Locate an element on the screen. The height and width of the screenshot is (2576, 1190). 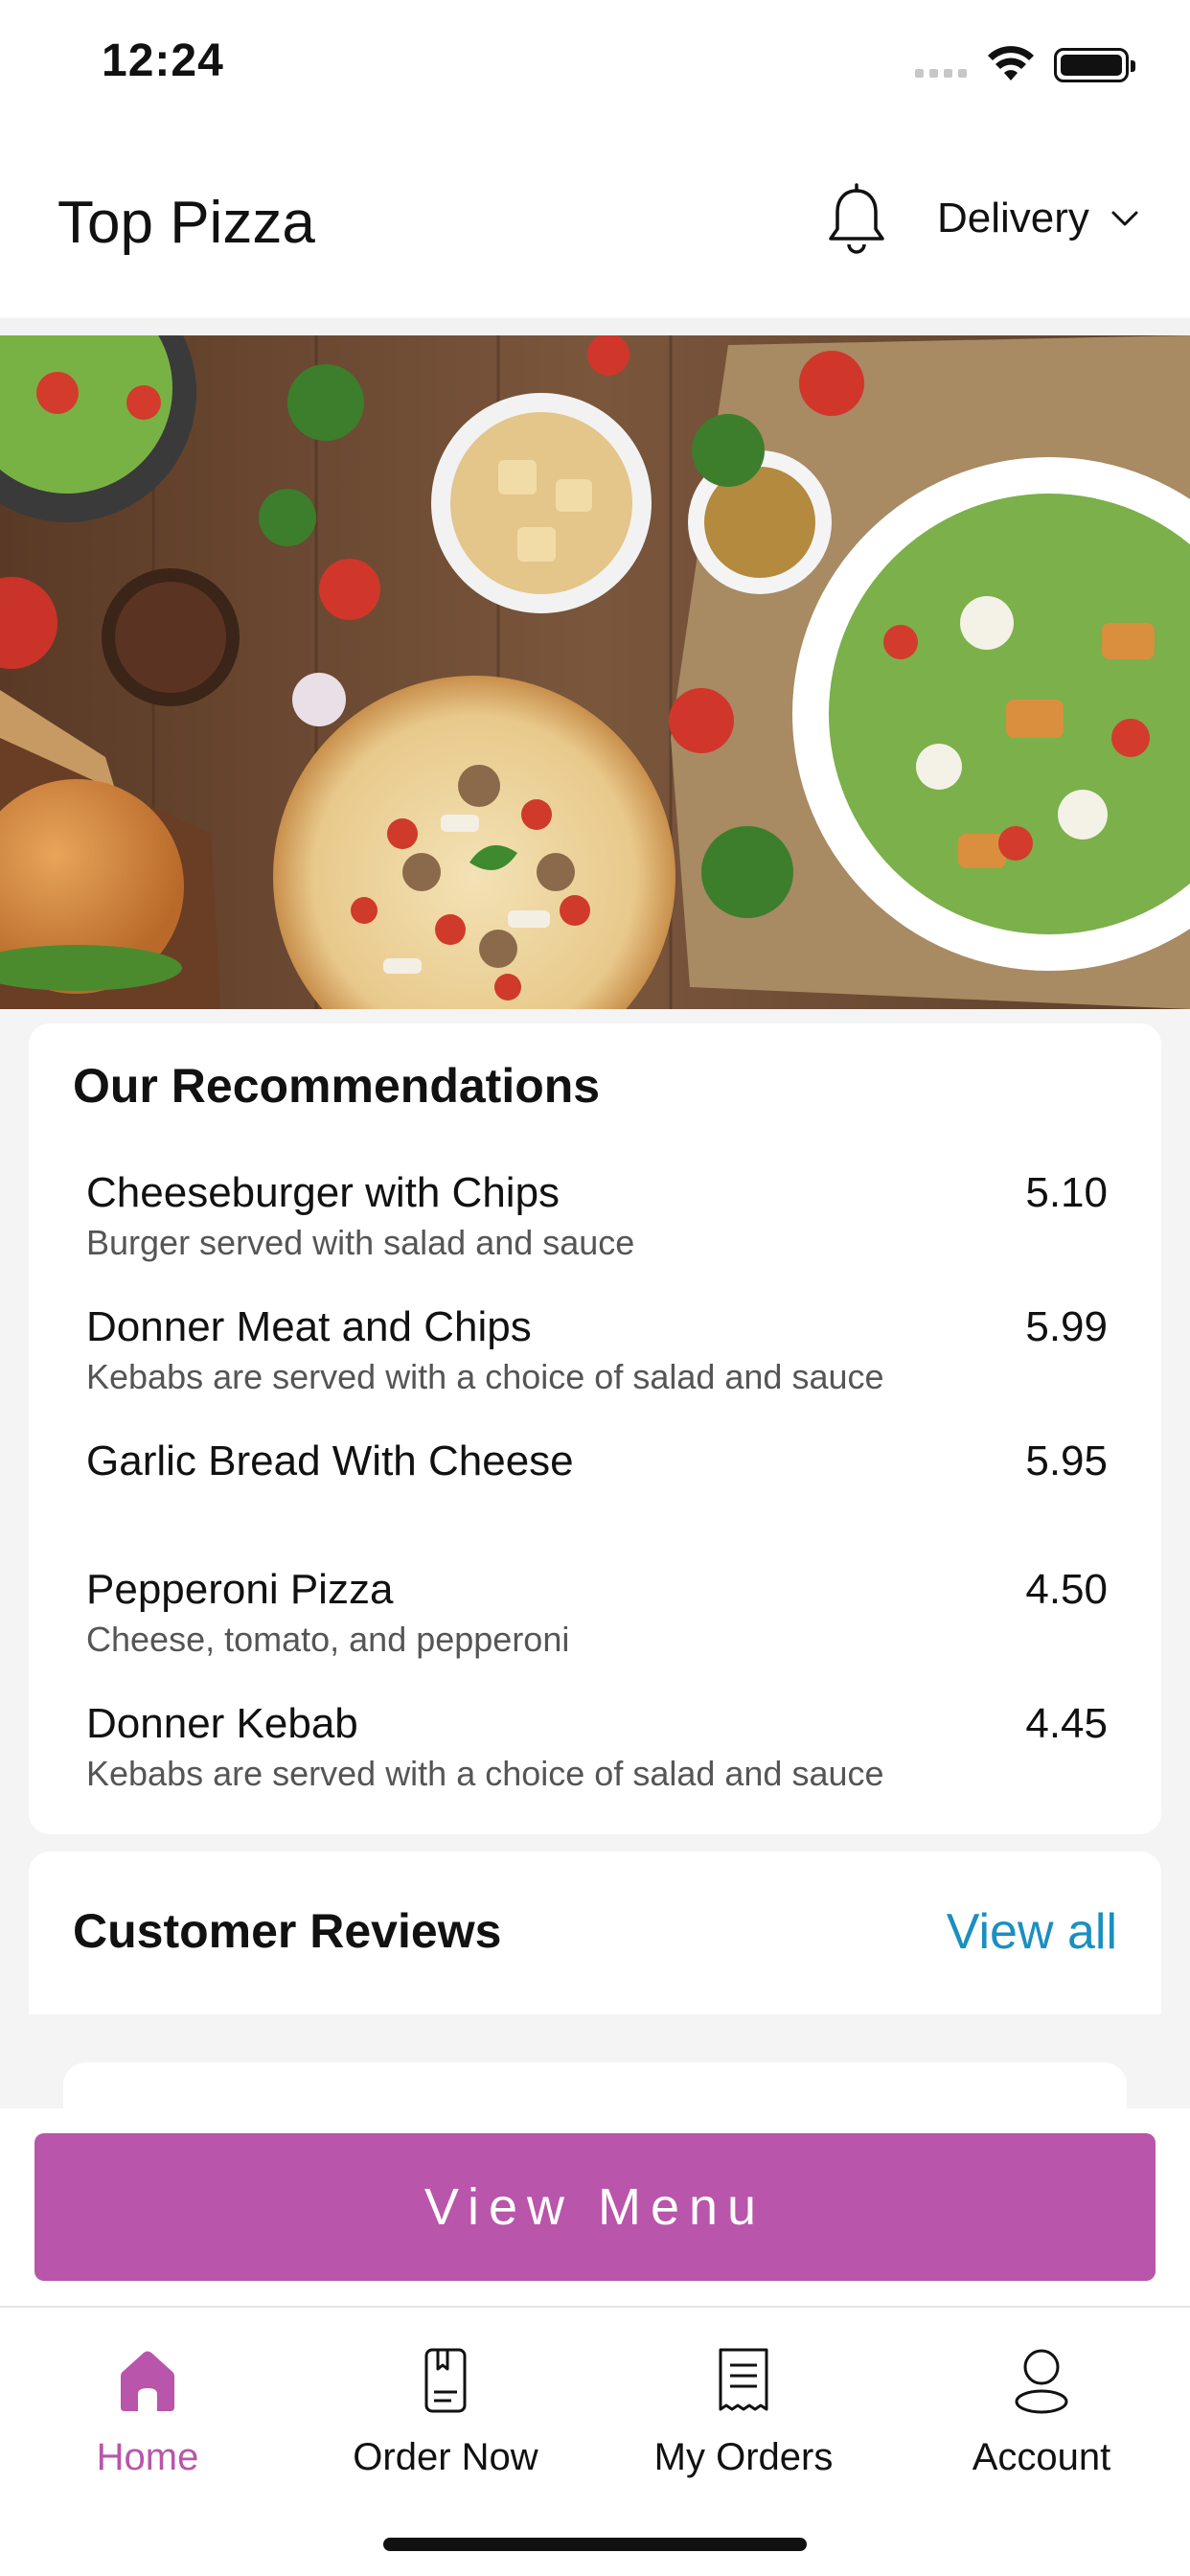
item-name: Garlic Bread With Cheese is located at coordinates (330, 1461).